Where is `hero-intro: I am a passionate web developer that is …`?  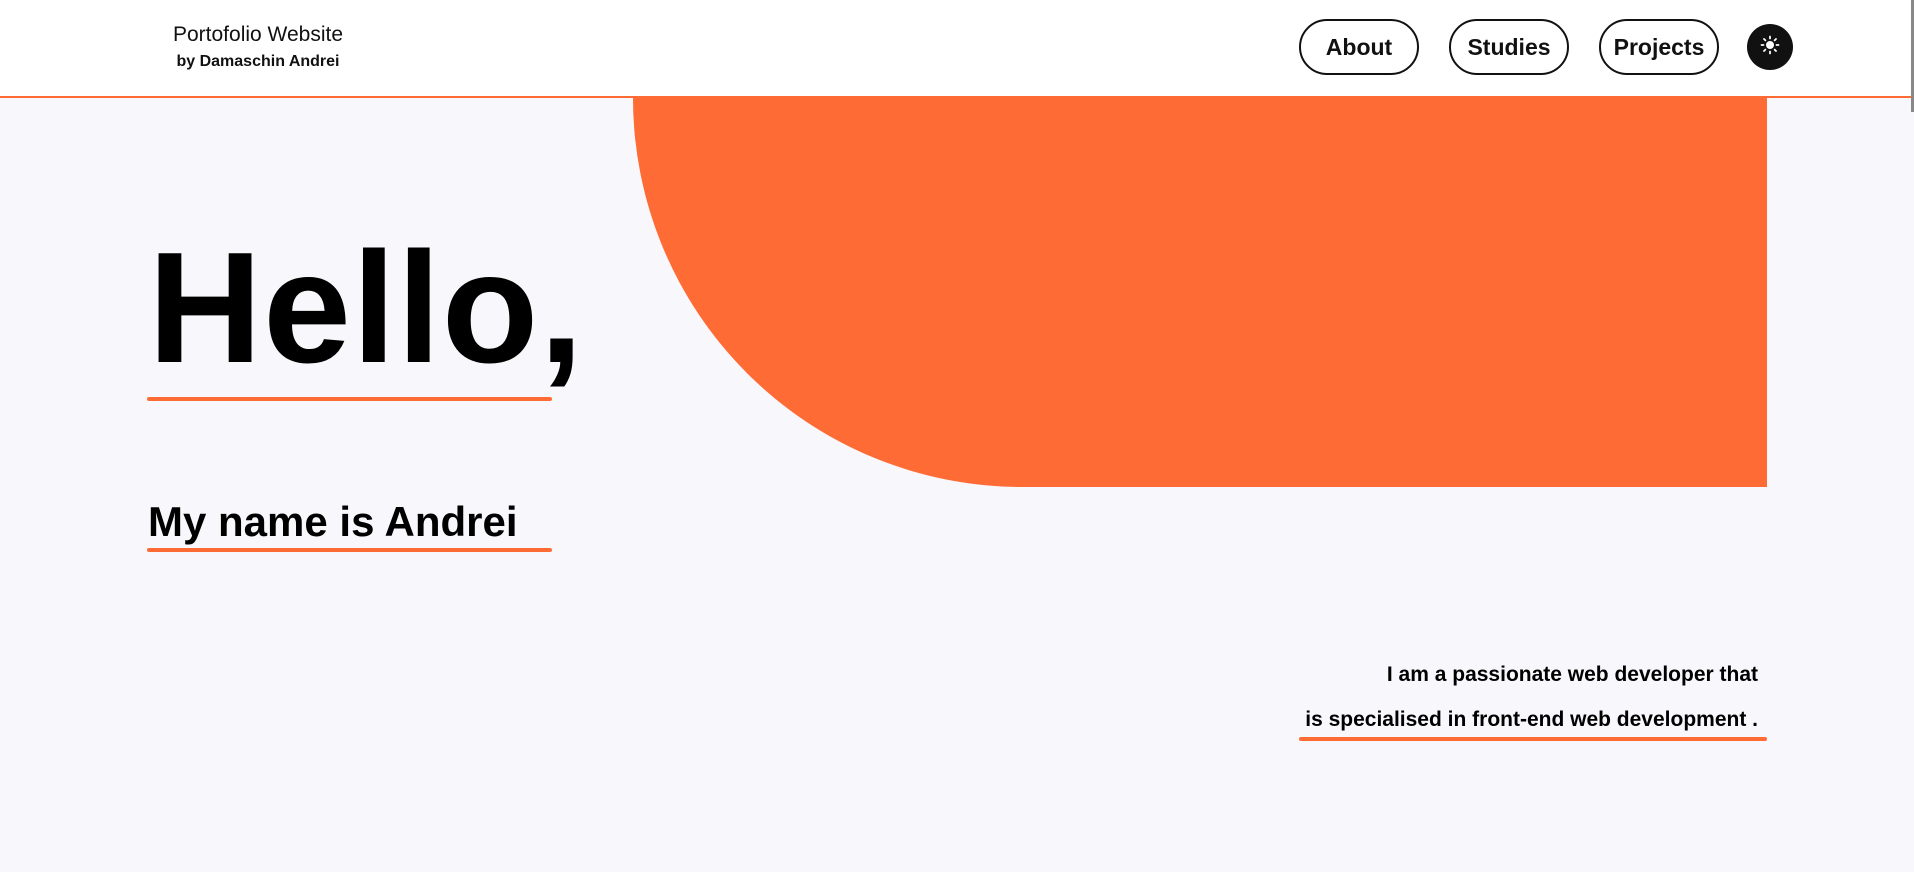 hero-intro: I am a passionate web developer that is … is located at coordinates (1531, 697).